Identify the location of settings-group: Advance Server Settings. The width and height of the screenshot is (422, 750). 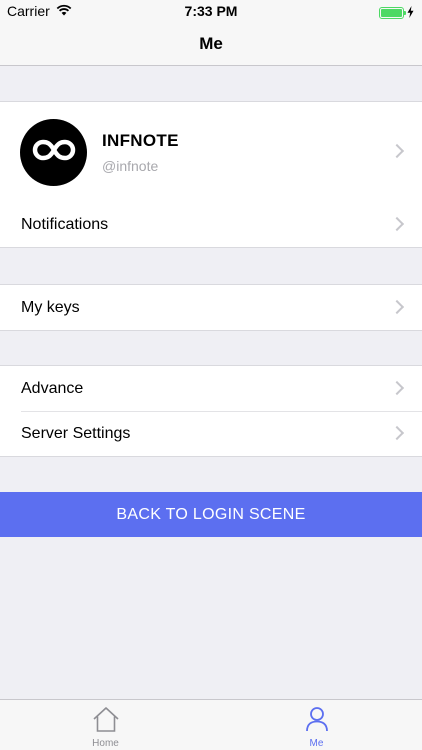
(211, 411).